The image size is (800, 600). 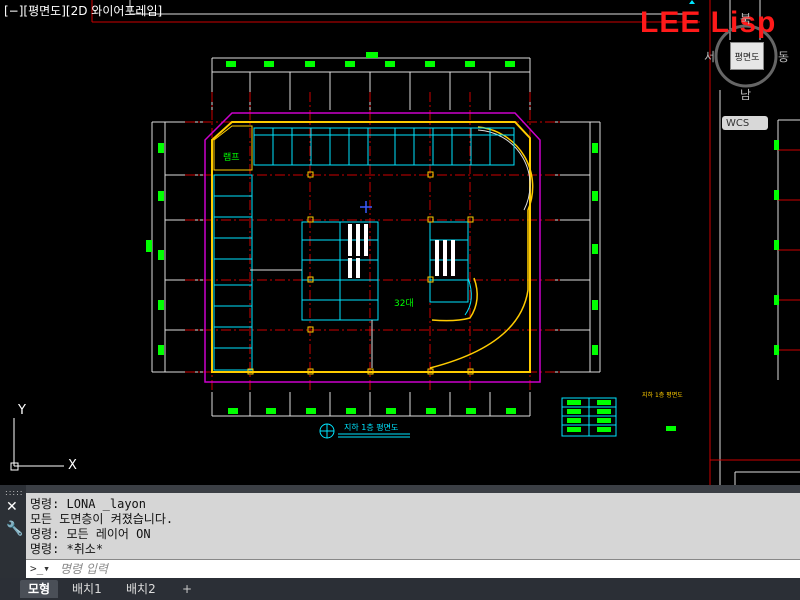 What do you see at coordinates (67, 549) in the screenshot?
I see `history-line: 명령: *취소*` at bounding box center [67, 549].